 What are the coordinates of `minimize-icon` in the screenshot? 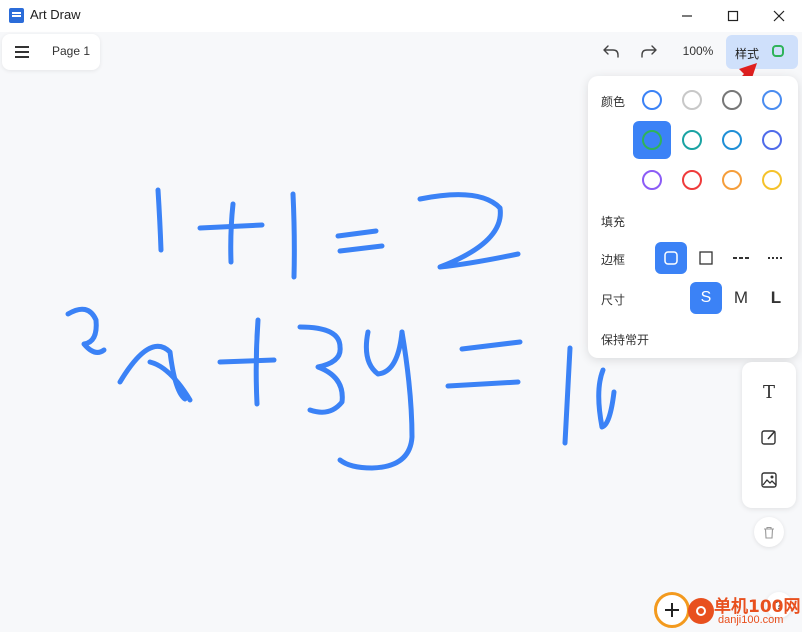 It's located at (687, 16).